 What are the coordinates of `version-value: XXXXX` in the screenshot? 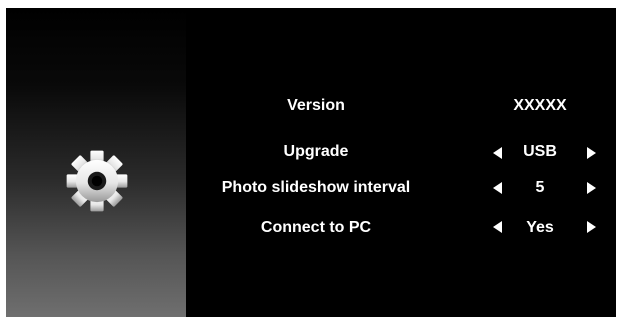 It's located at (540, 105).